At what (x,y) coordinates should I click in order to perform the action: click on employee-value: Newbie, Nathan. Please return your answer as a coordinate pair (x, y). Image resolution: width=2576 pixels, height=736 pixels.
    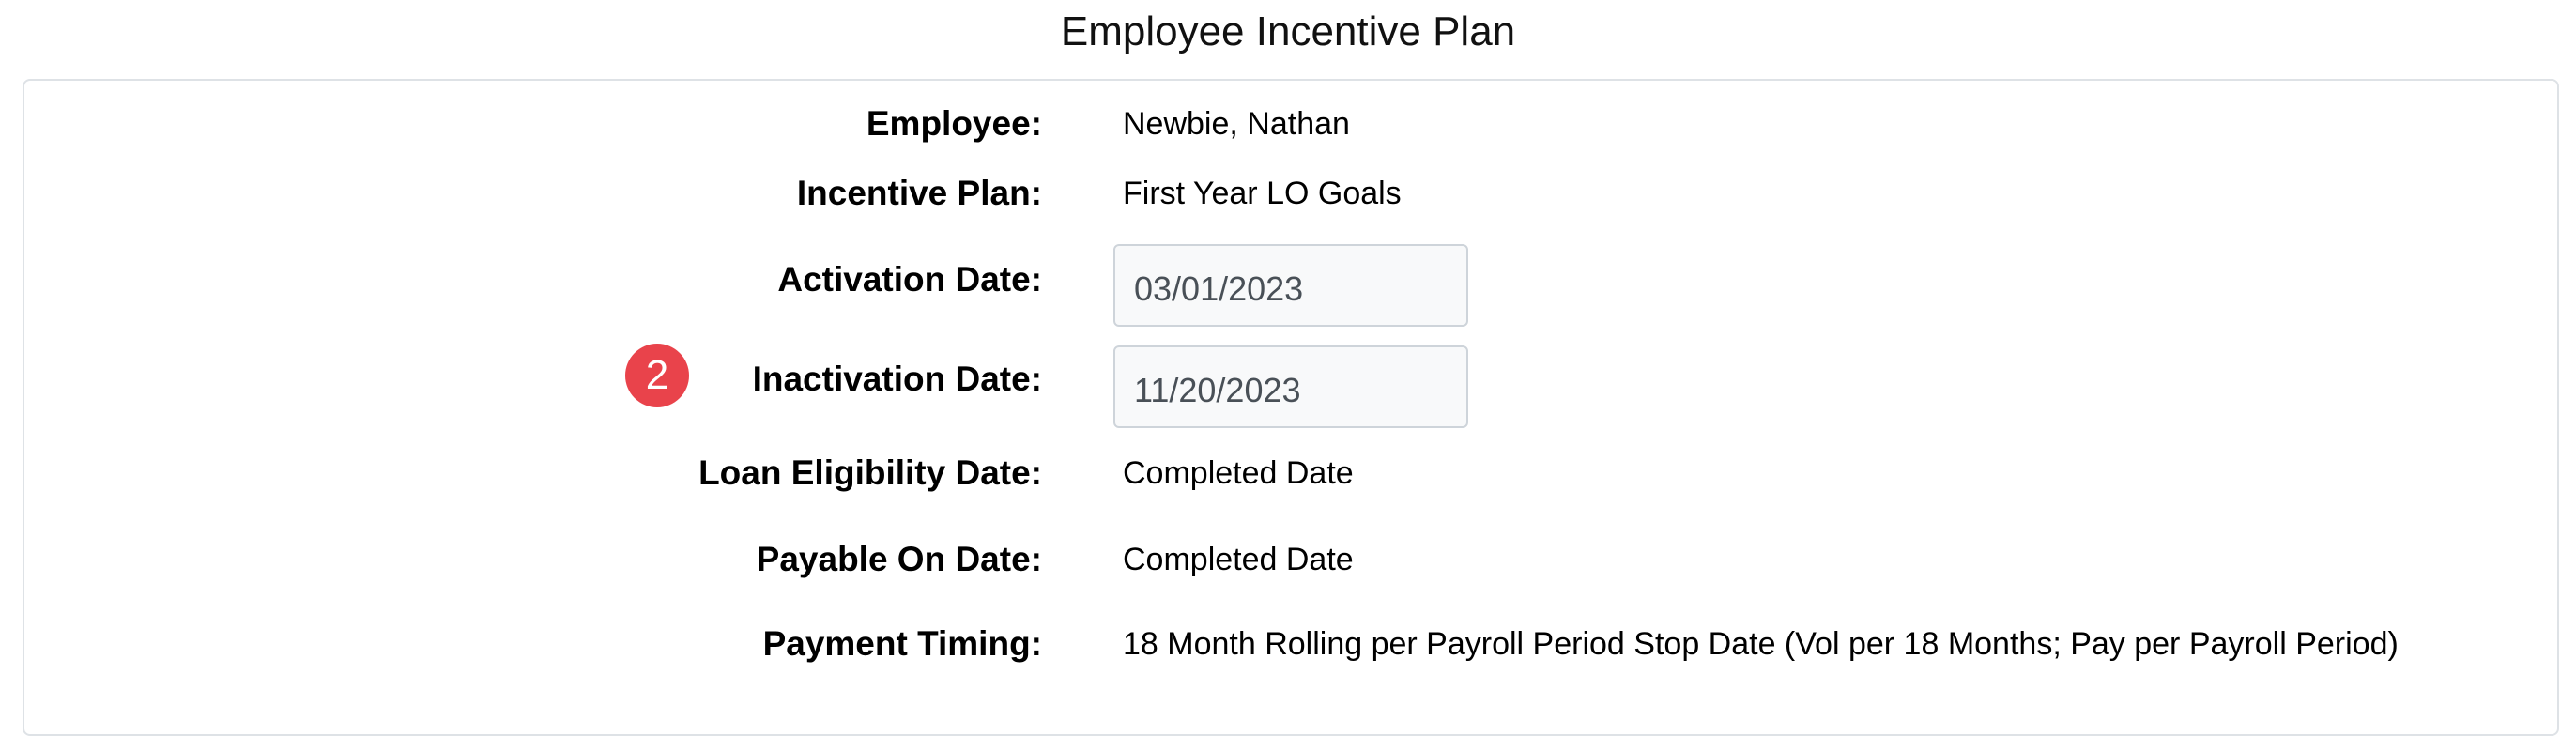
    Looking at the image, I should click on (1237, 124).